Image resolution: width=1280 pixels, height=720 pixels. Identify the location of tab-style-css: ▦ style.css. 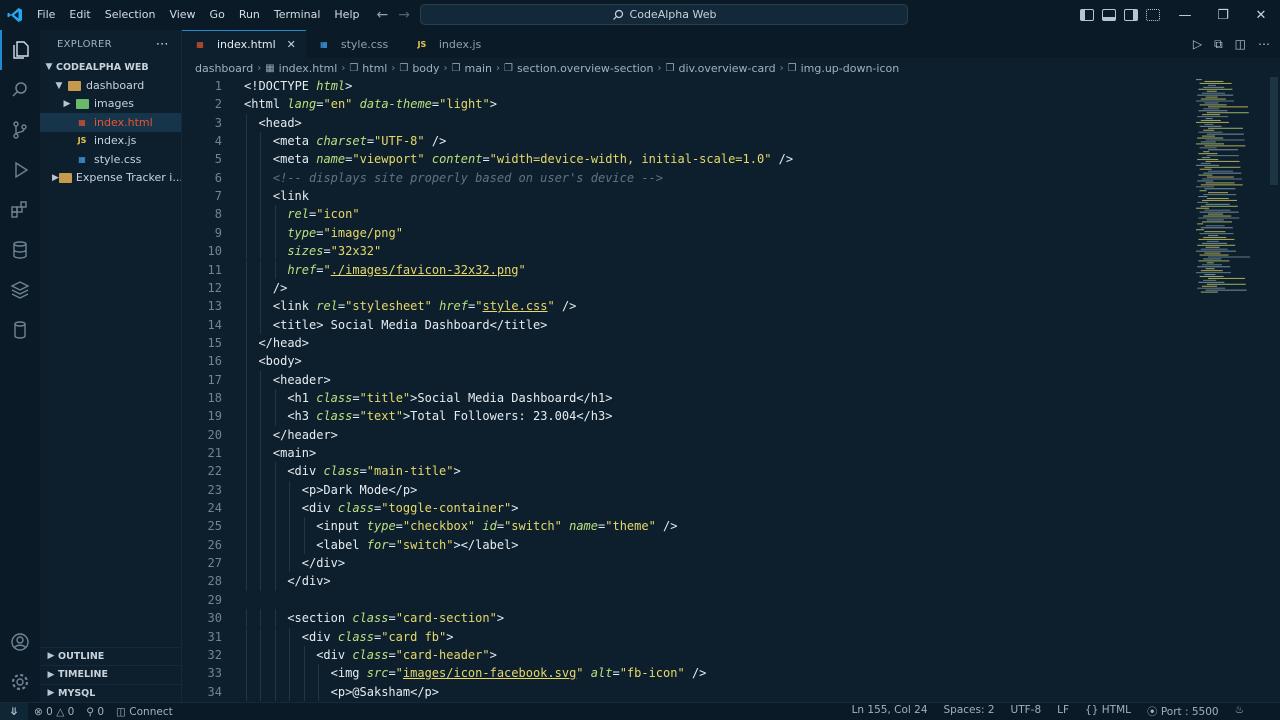
(355, 44).